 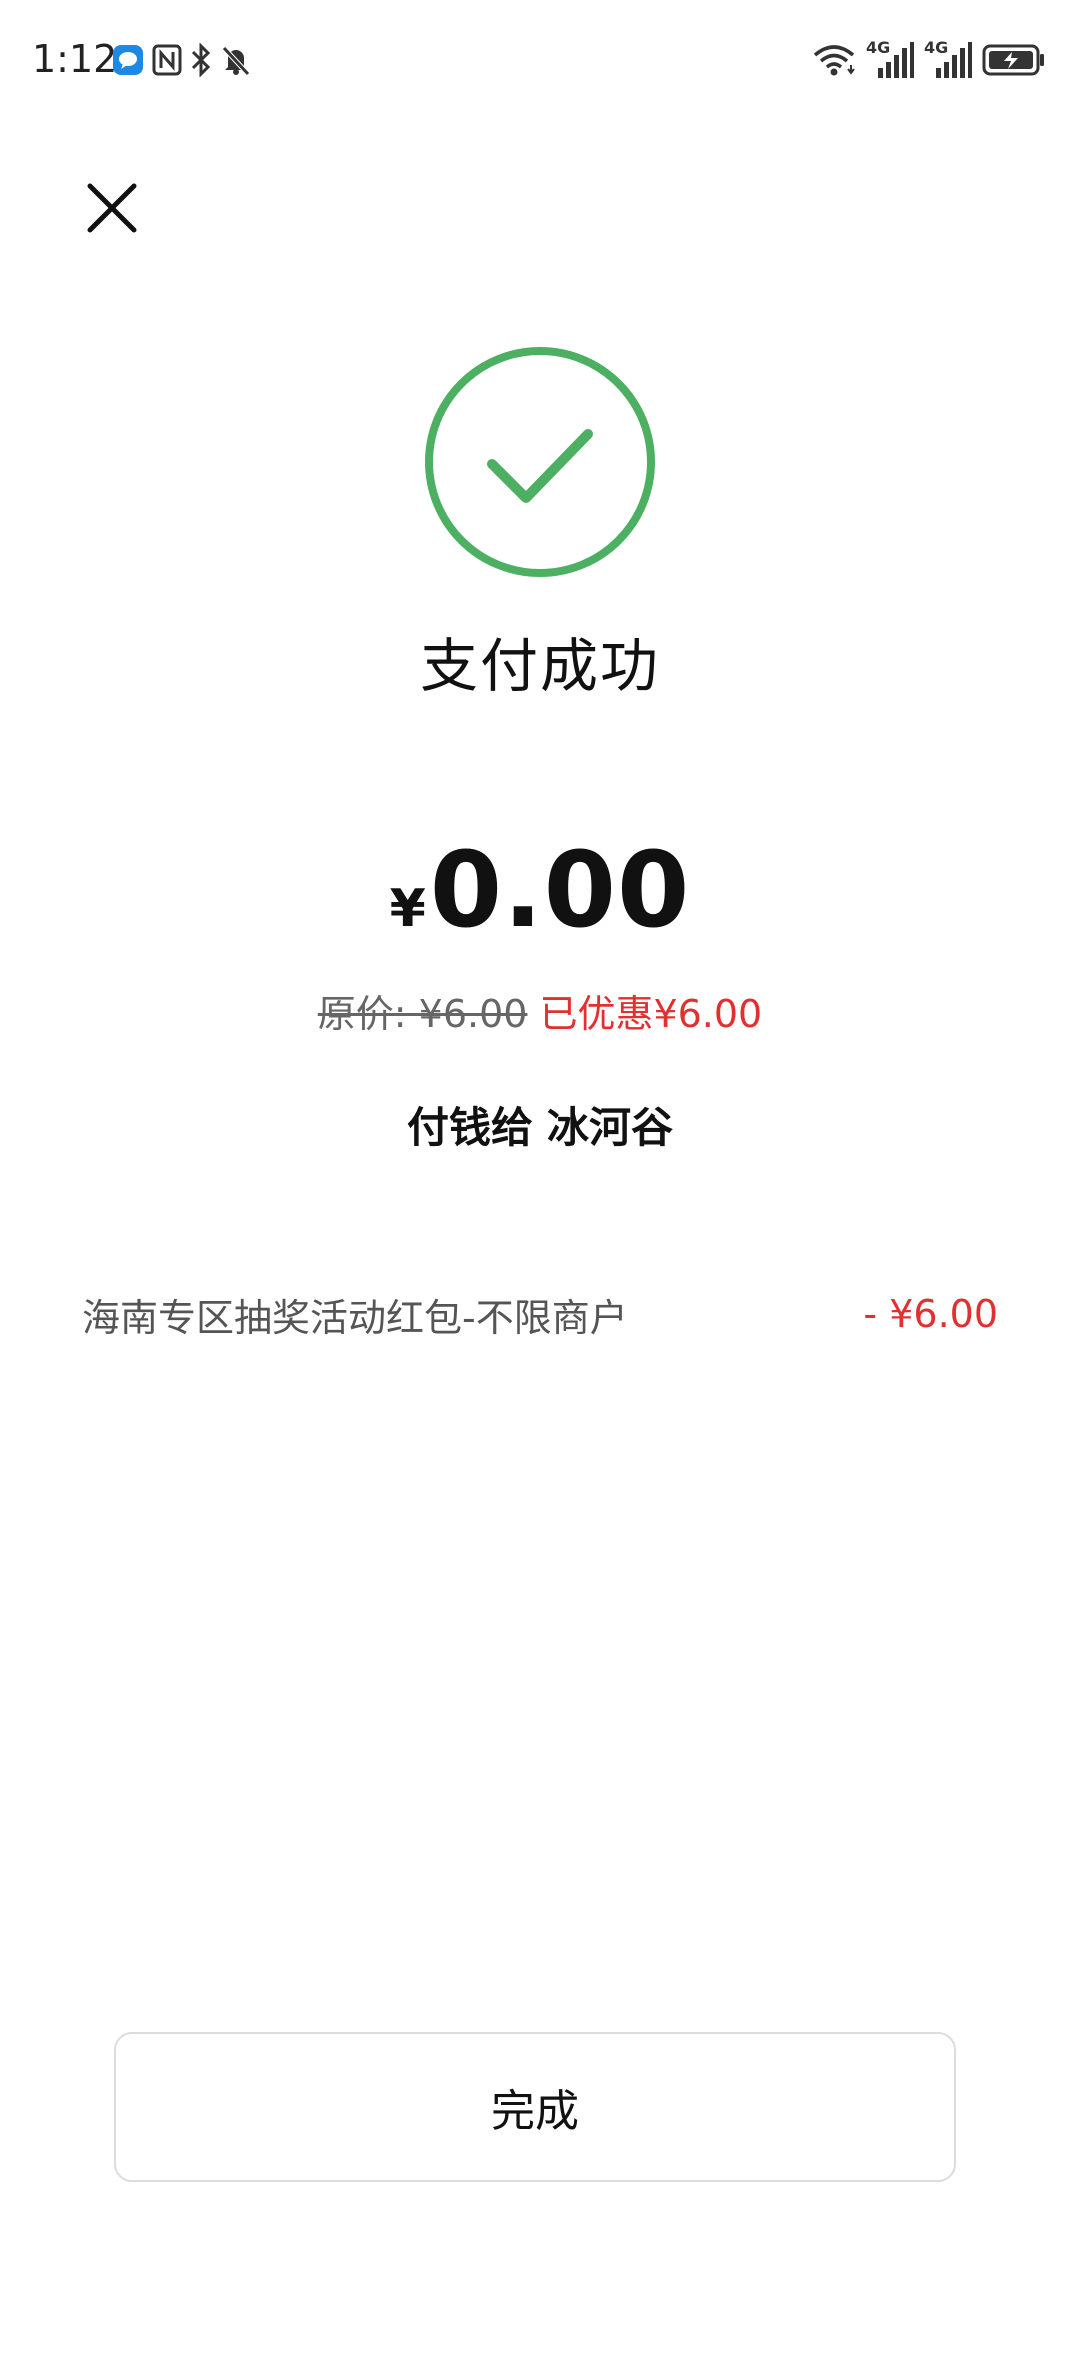 I want to click on done-button-label: 完成, so click(x=535, y=2111).